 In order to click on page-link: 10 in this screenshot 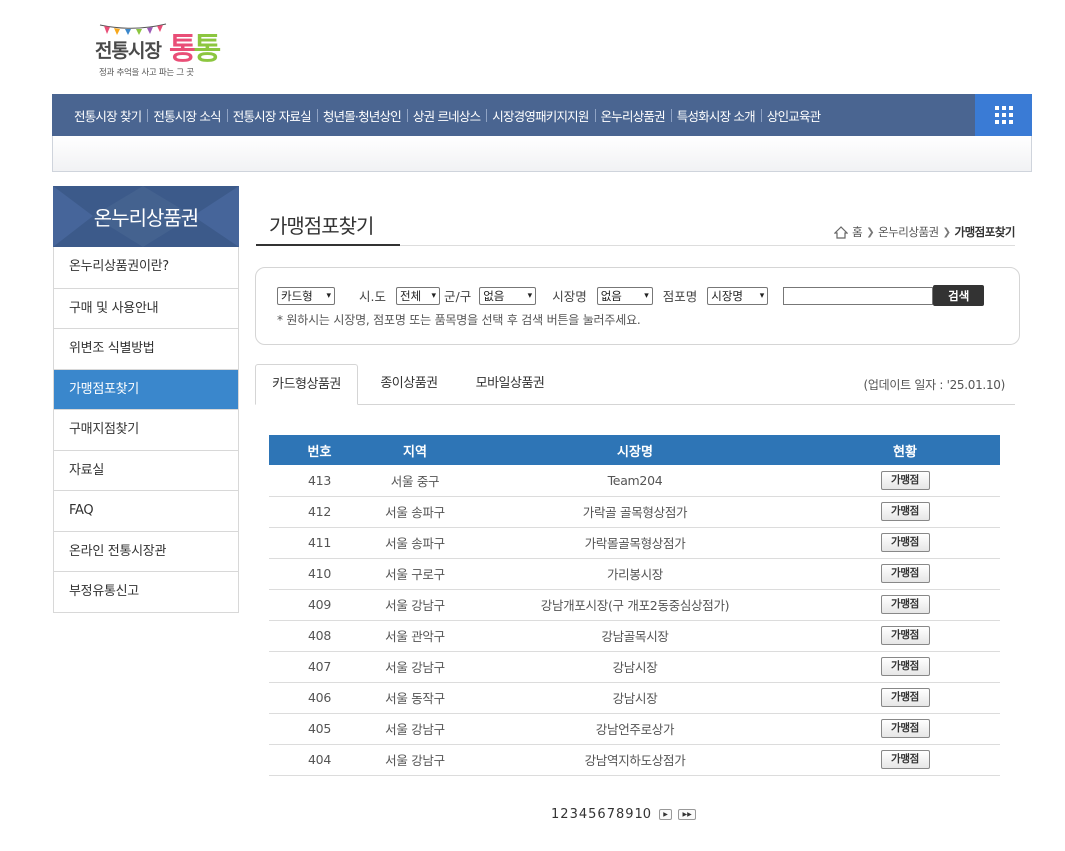, I will do `click(643, 814)`.